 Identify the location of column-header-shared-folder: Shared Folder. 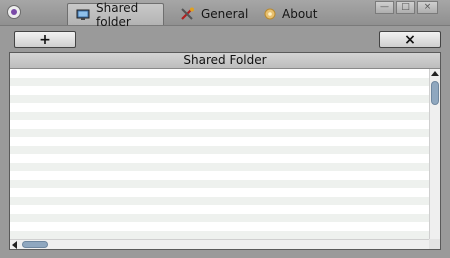
(225, 61).